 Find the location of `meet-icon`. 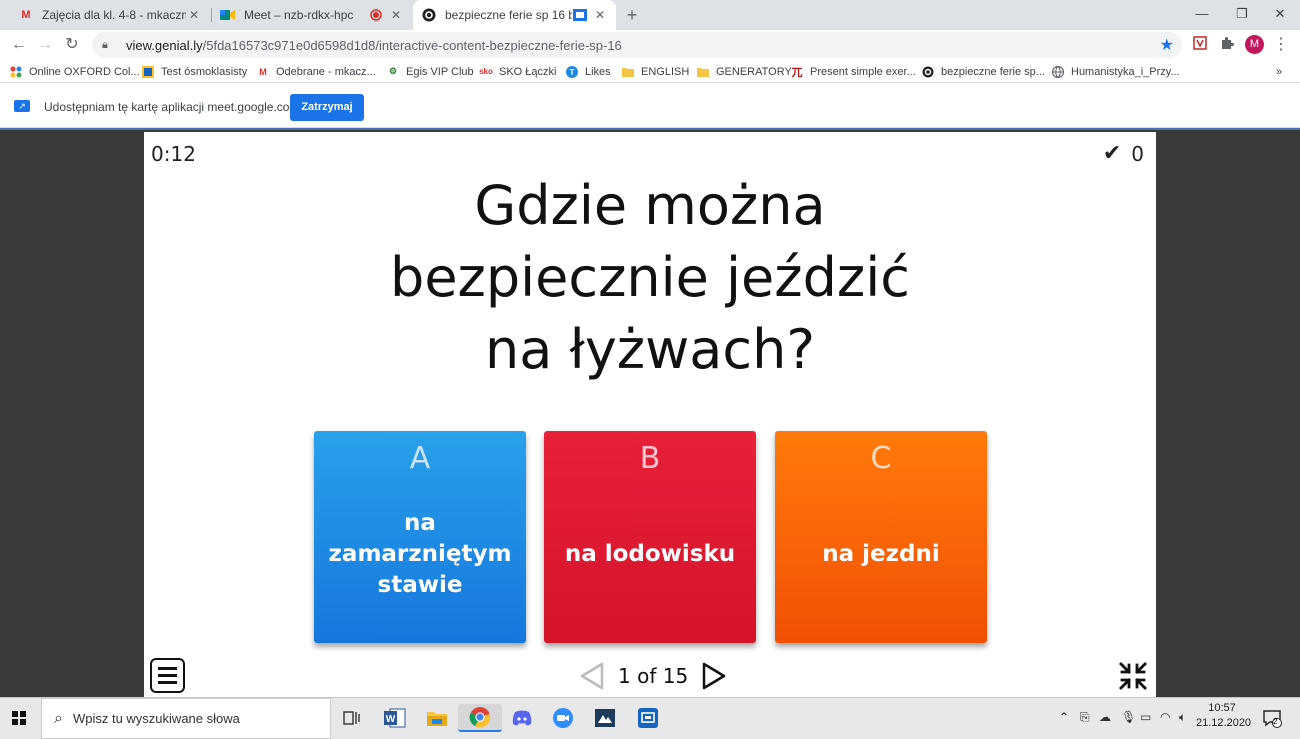

meet-icon is located at coordinates (228, 15).